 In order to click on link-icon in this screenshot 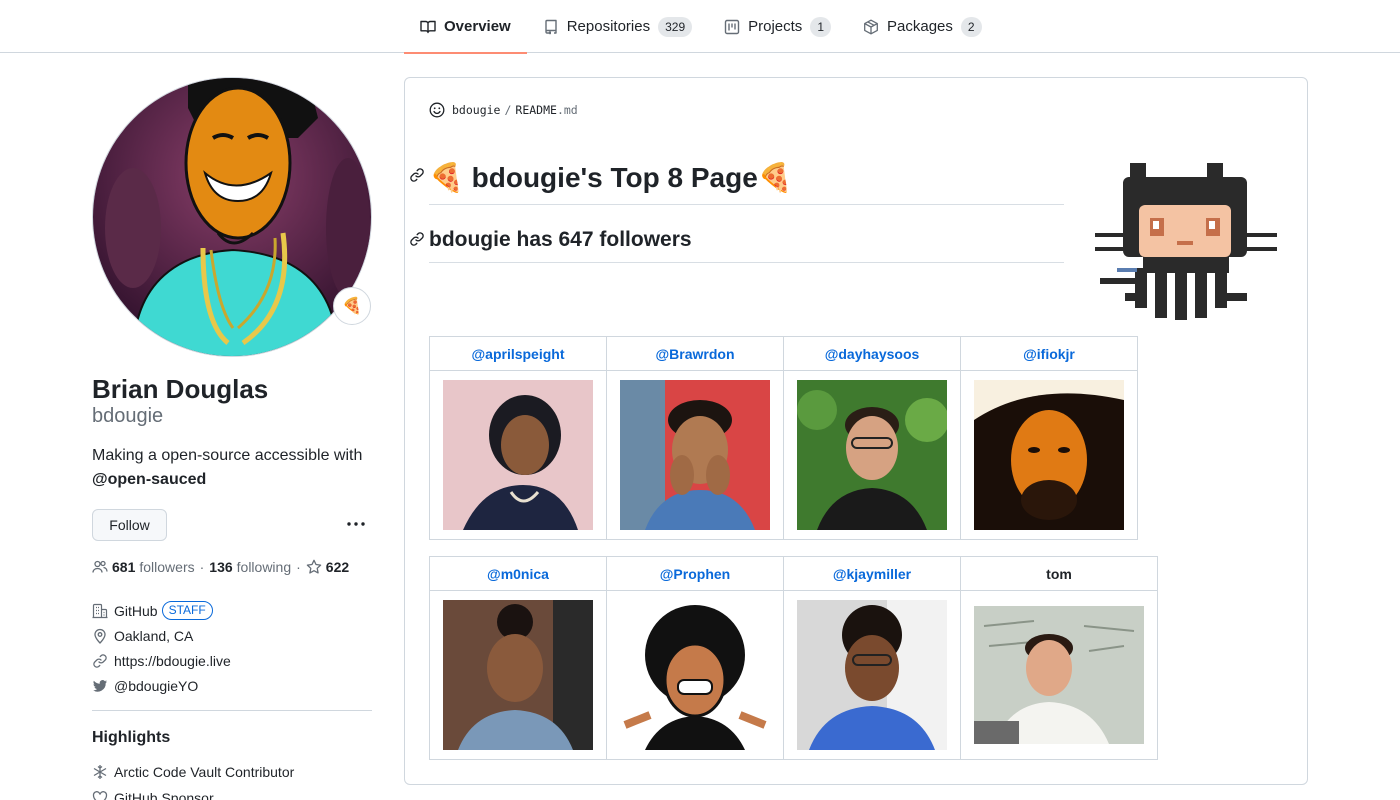, I will do `click(100, 660)`.